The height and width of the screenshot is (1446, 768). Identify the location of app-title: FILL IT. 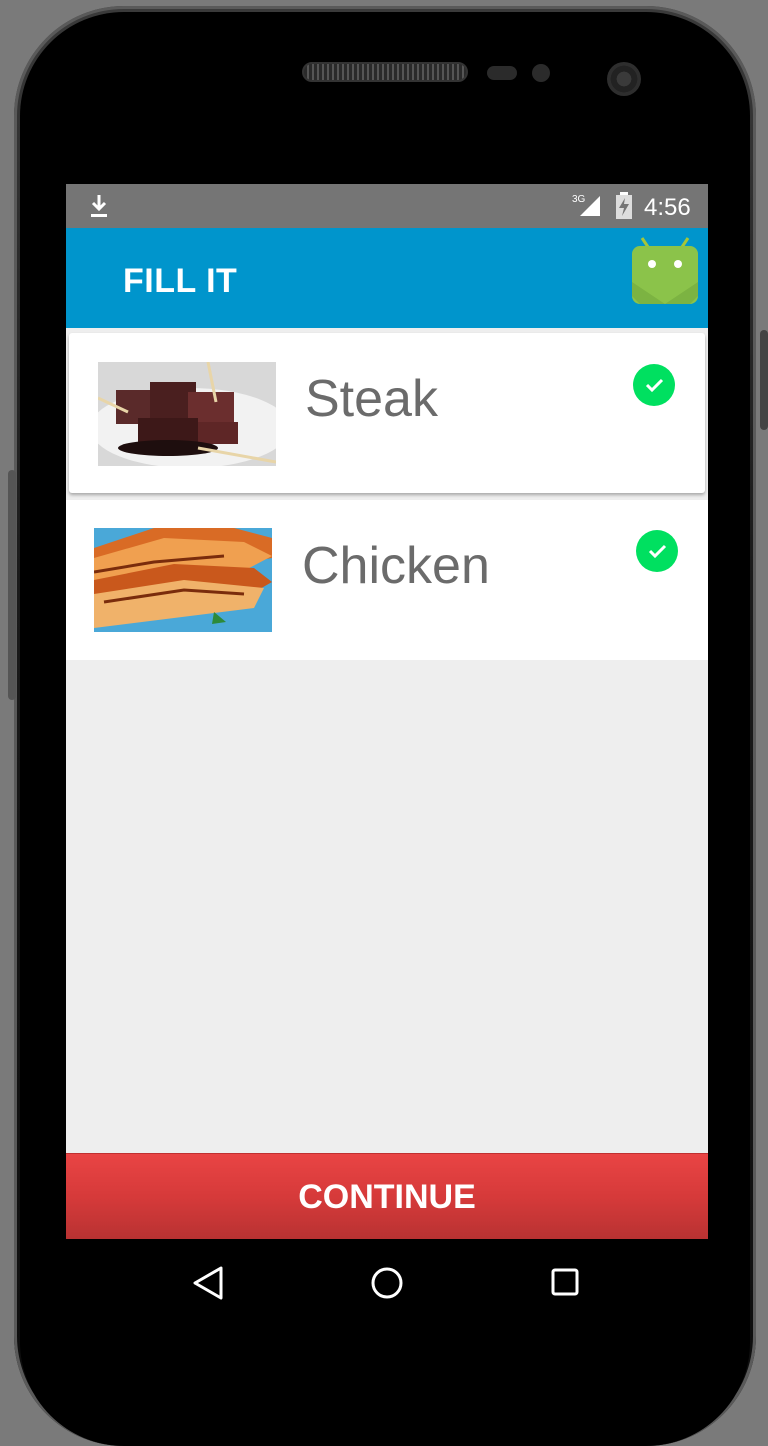
(180, 281).